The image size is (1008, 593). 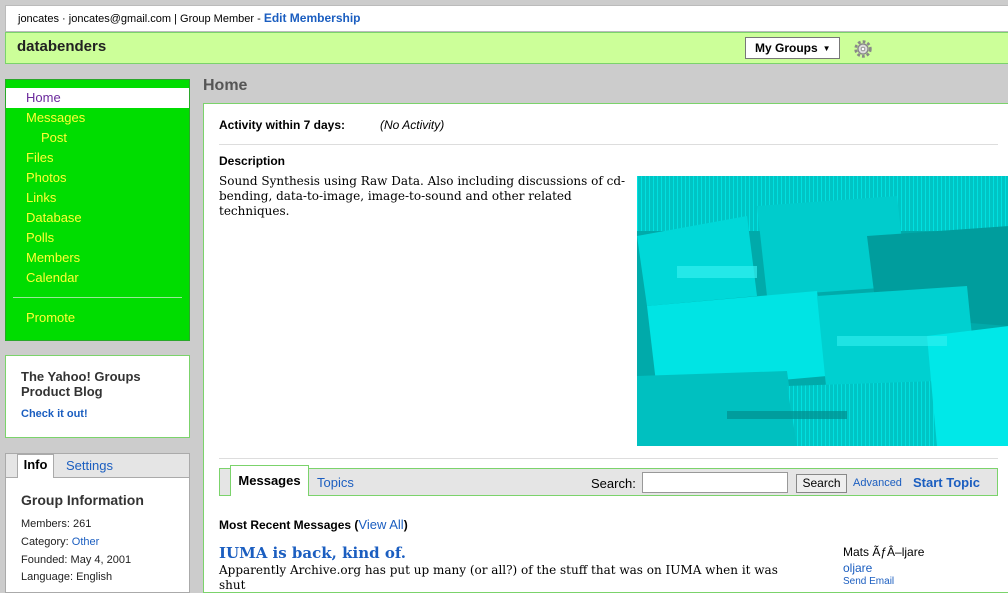 What do you see at coordinates (412, 125) in the screenshot?
I see `activity-value: (No Activity)` at bounding box center [412, 125].